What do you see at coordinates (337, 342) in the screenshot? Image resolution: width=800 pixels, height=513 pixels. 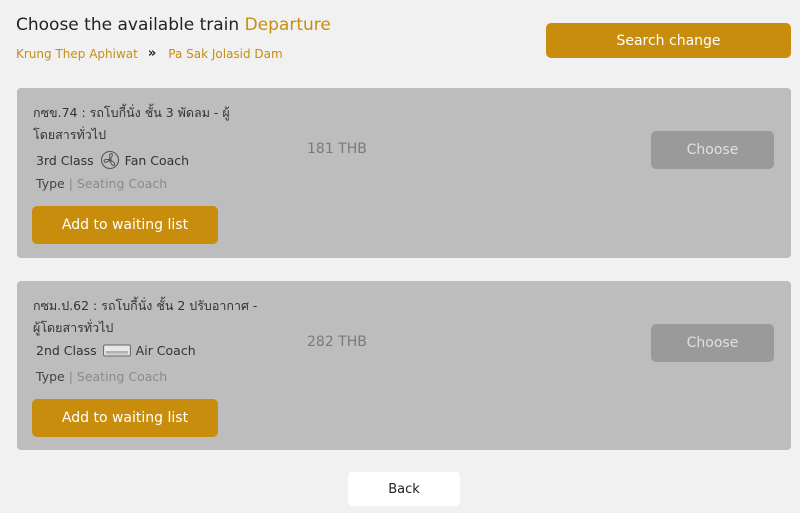 I see `train-price: 282 THB` at bounding box center [337, 342].